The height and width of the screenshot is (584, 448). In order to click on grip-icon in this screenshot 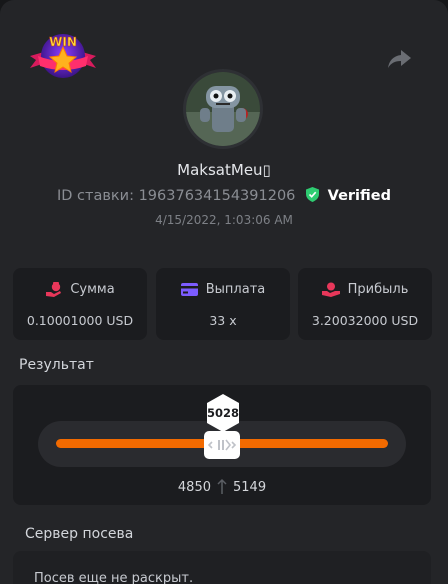, I will do `click(222, 445)`.